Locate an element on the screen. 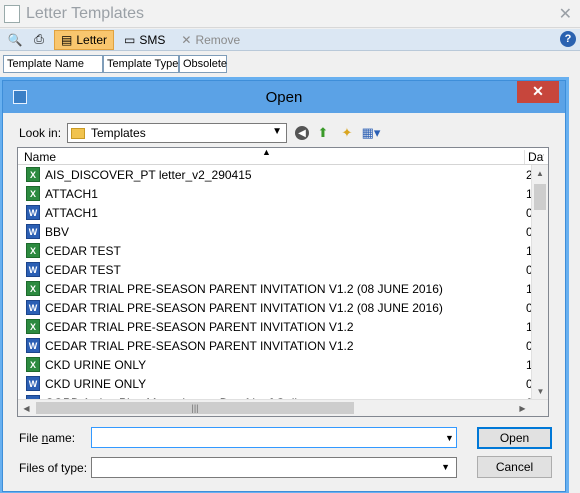 The width and height of the screenshot is (580, 493). letter-button: ▤ Letter is located at coordinates (84, 39).